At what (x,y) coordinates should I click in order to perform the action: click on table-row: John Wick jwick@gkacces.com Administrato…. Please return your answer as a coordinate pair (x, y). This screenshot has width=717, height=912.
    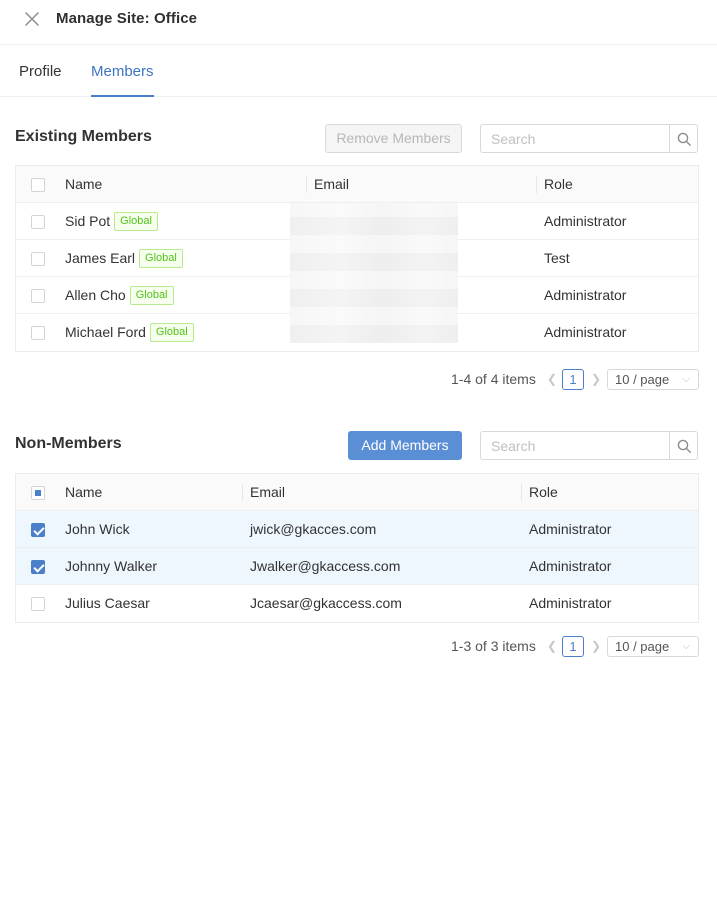
    Looking at the image, I should click on (357, 529).